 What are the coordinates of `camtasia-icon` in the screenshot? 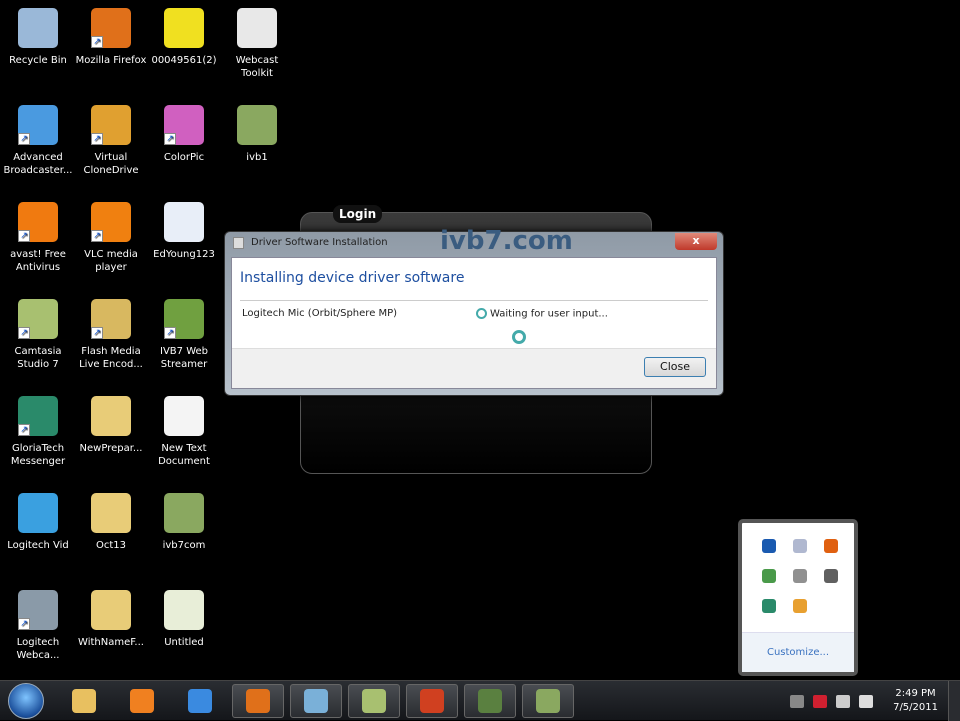 It's located at (374, 701).